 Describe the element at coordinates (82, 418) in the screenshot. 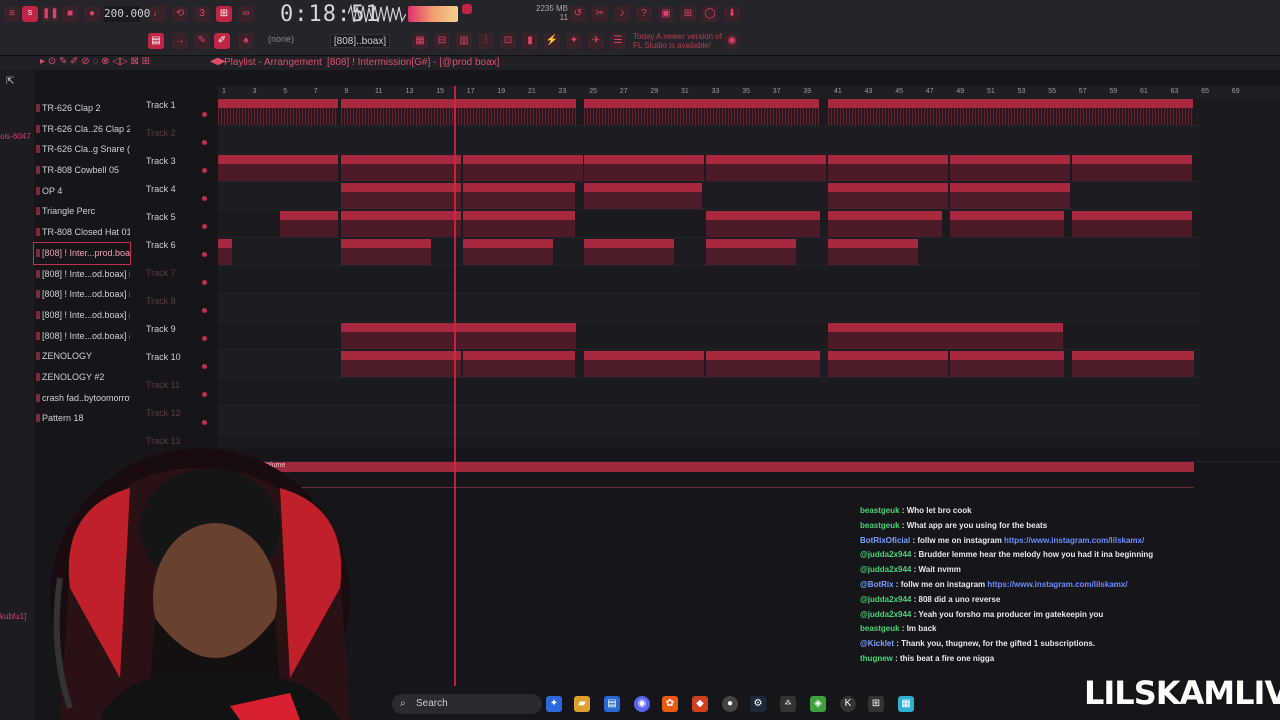

I see `channel-item: Pattern 18` at that location.